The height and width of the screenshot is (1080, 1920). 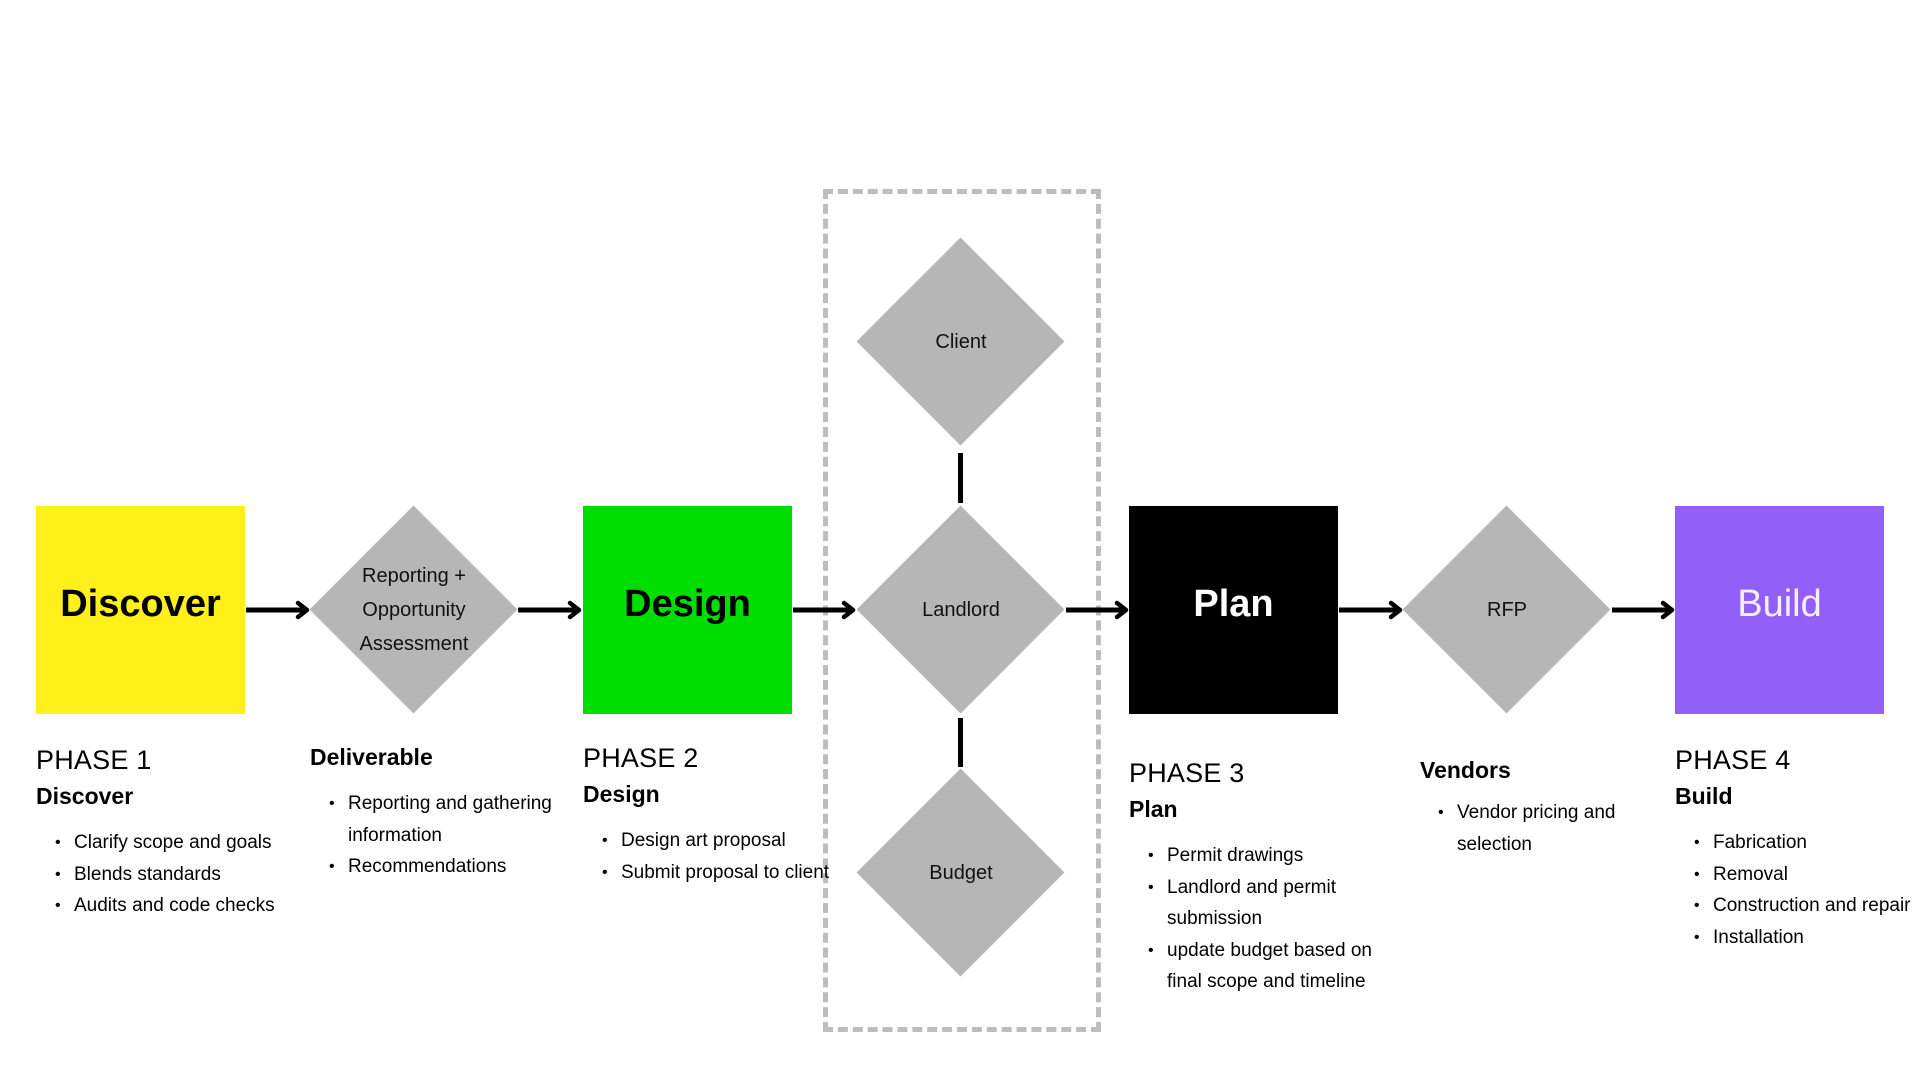 What do you see at coordinates (1733, 760) in the screenshot?
I see `phase4-title: PHASE 4` at bounding box center [1733, 760].